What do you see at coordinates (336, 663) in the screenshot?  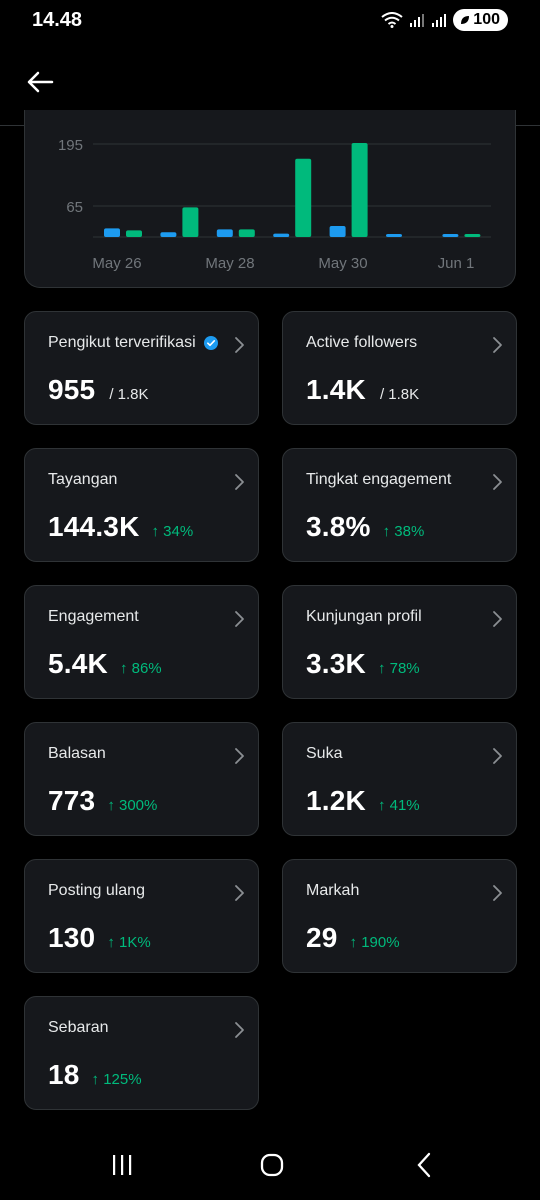 I see `metric-value: 3.3K` at bounding box center [336, 663].